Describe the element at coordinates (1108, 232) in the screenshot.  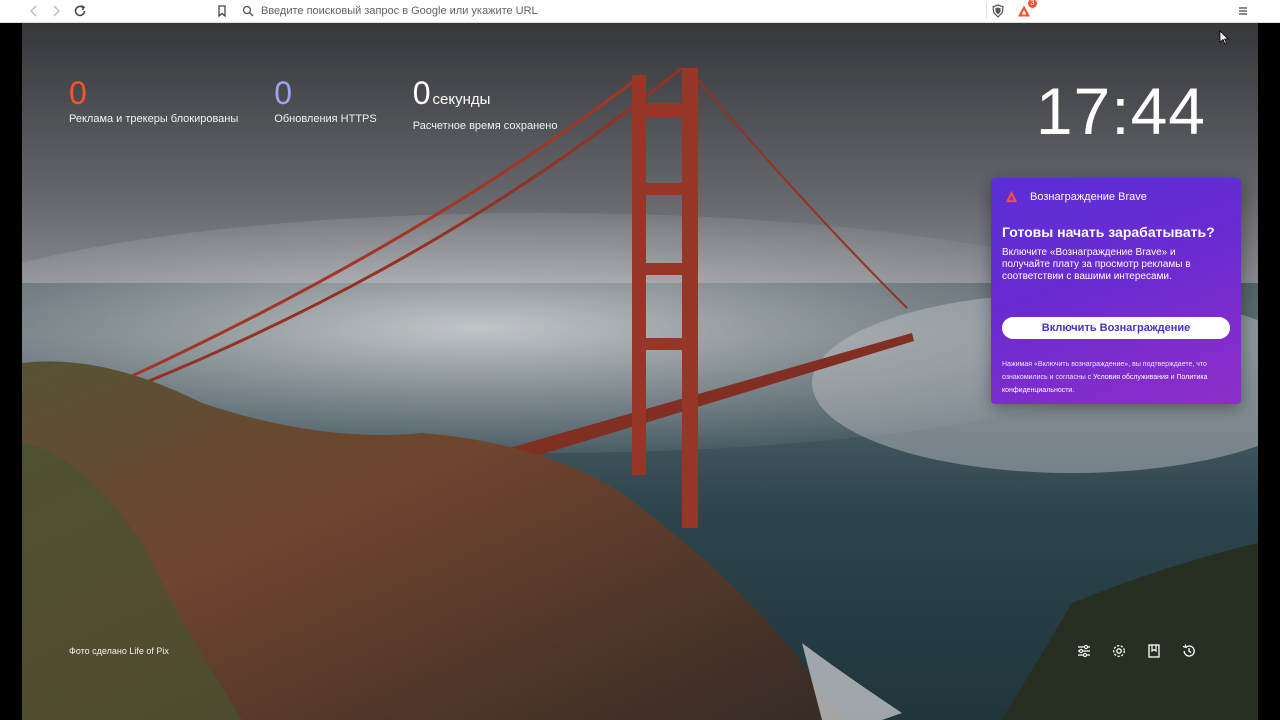
I see `rewards-card-title: Готовы начать зарабатывать?` at that location.